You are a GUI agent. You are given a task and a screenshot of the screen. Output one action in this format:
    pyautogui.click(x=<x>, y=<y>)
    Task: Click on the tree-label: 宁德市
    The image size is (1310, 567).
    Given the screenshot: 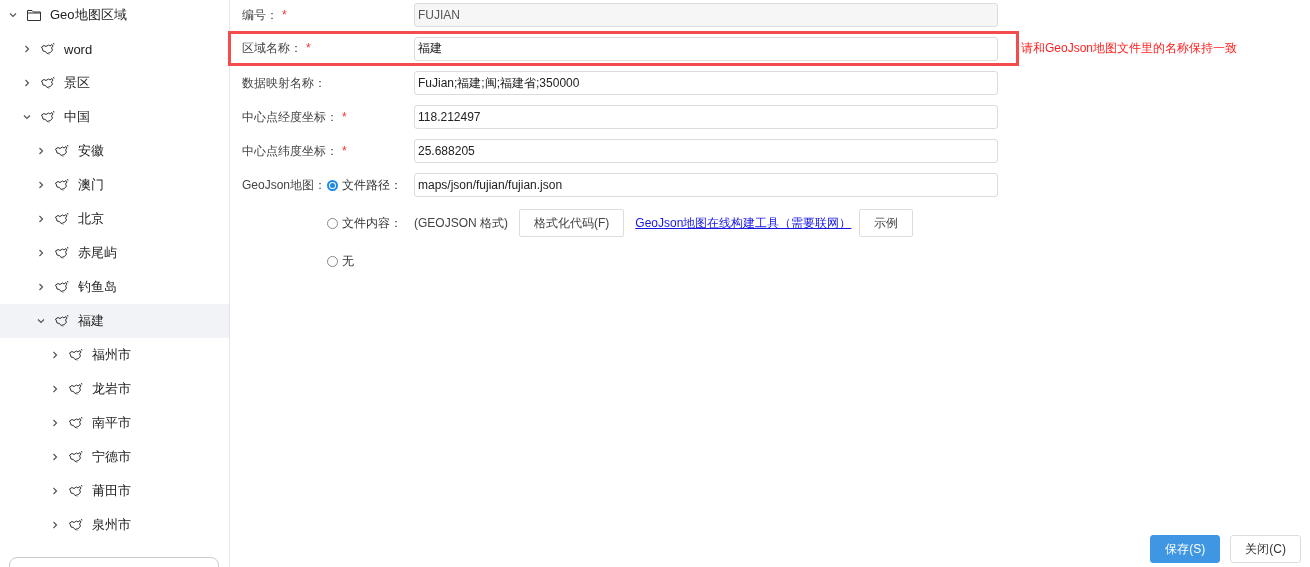 What is the action you would take?
    pyautogui.click(x=111, y=457)
    